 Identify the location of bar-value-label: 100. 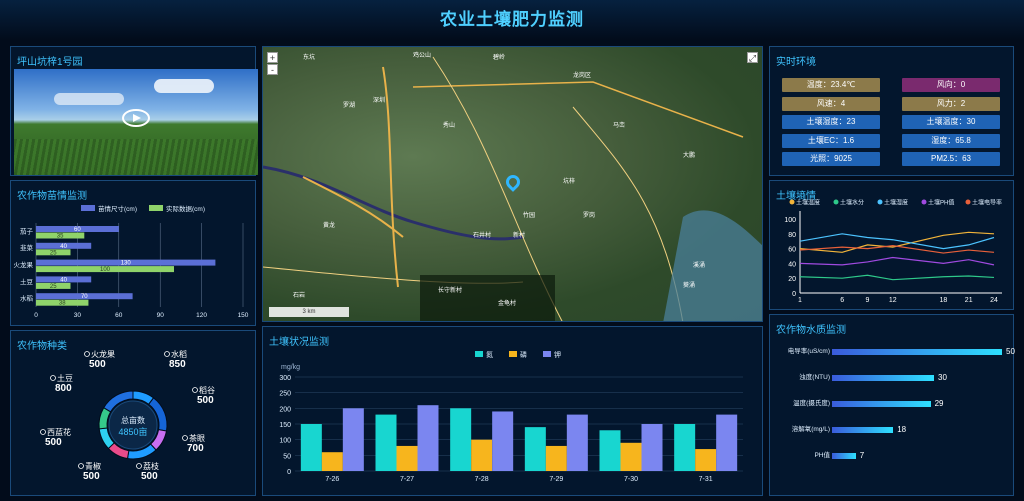
(105, 270).